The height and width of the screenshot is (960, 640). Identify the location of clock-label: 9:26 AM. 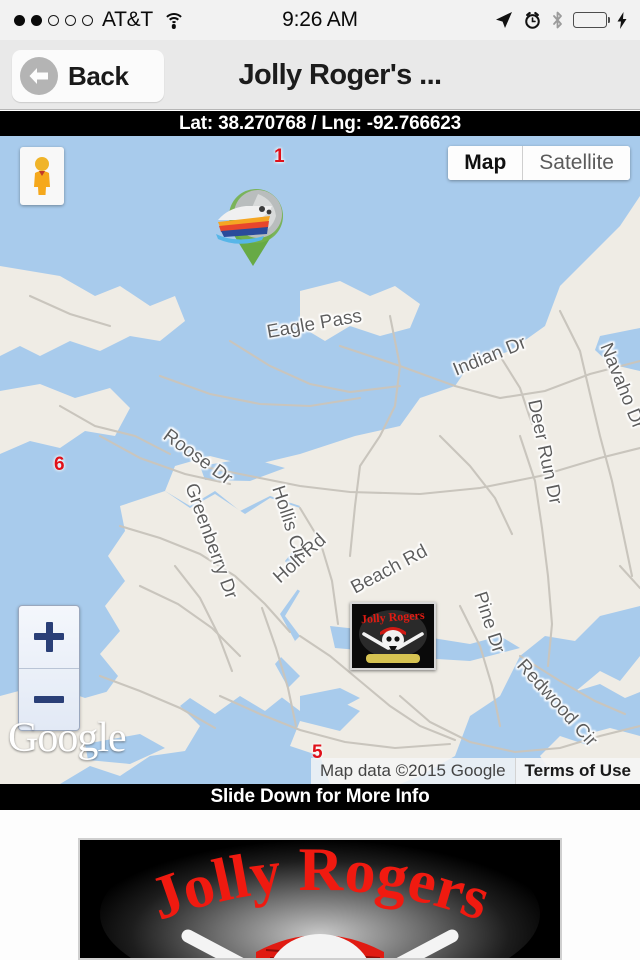
(320, 19).